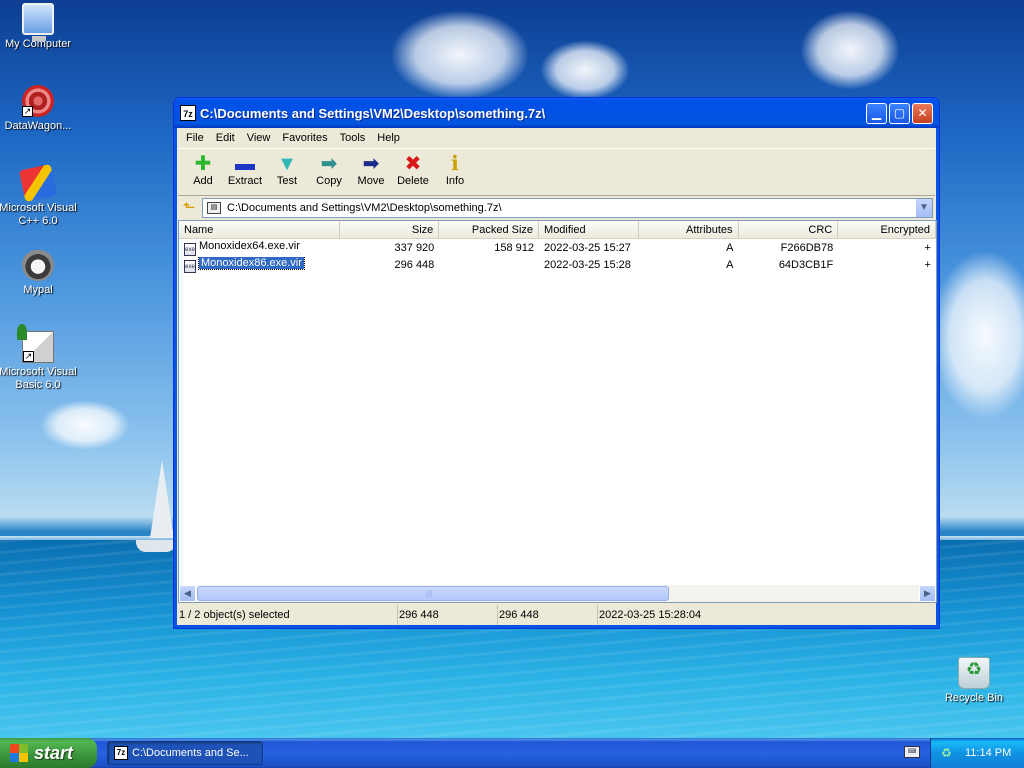  Describe the element at coordinates (948, 753) in the screenshot. I see `network-icon: ♻` at that location.